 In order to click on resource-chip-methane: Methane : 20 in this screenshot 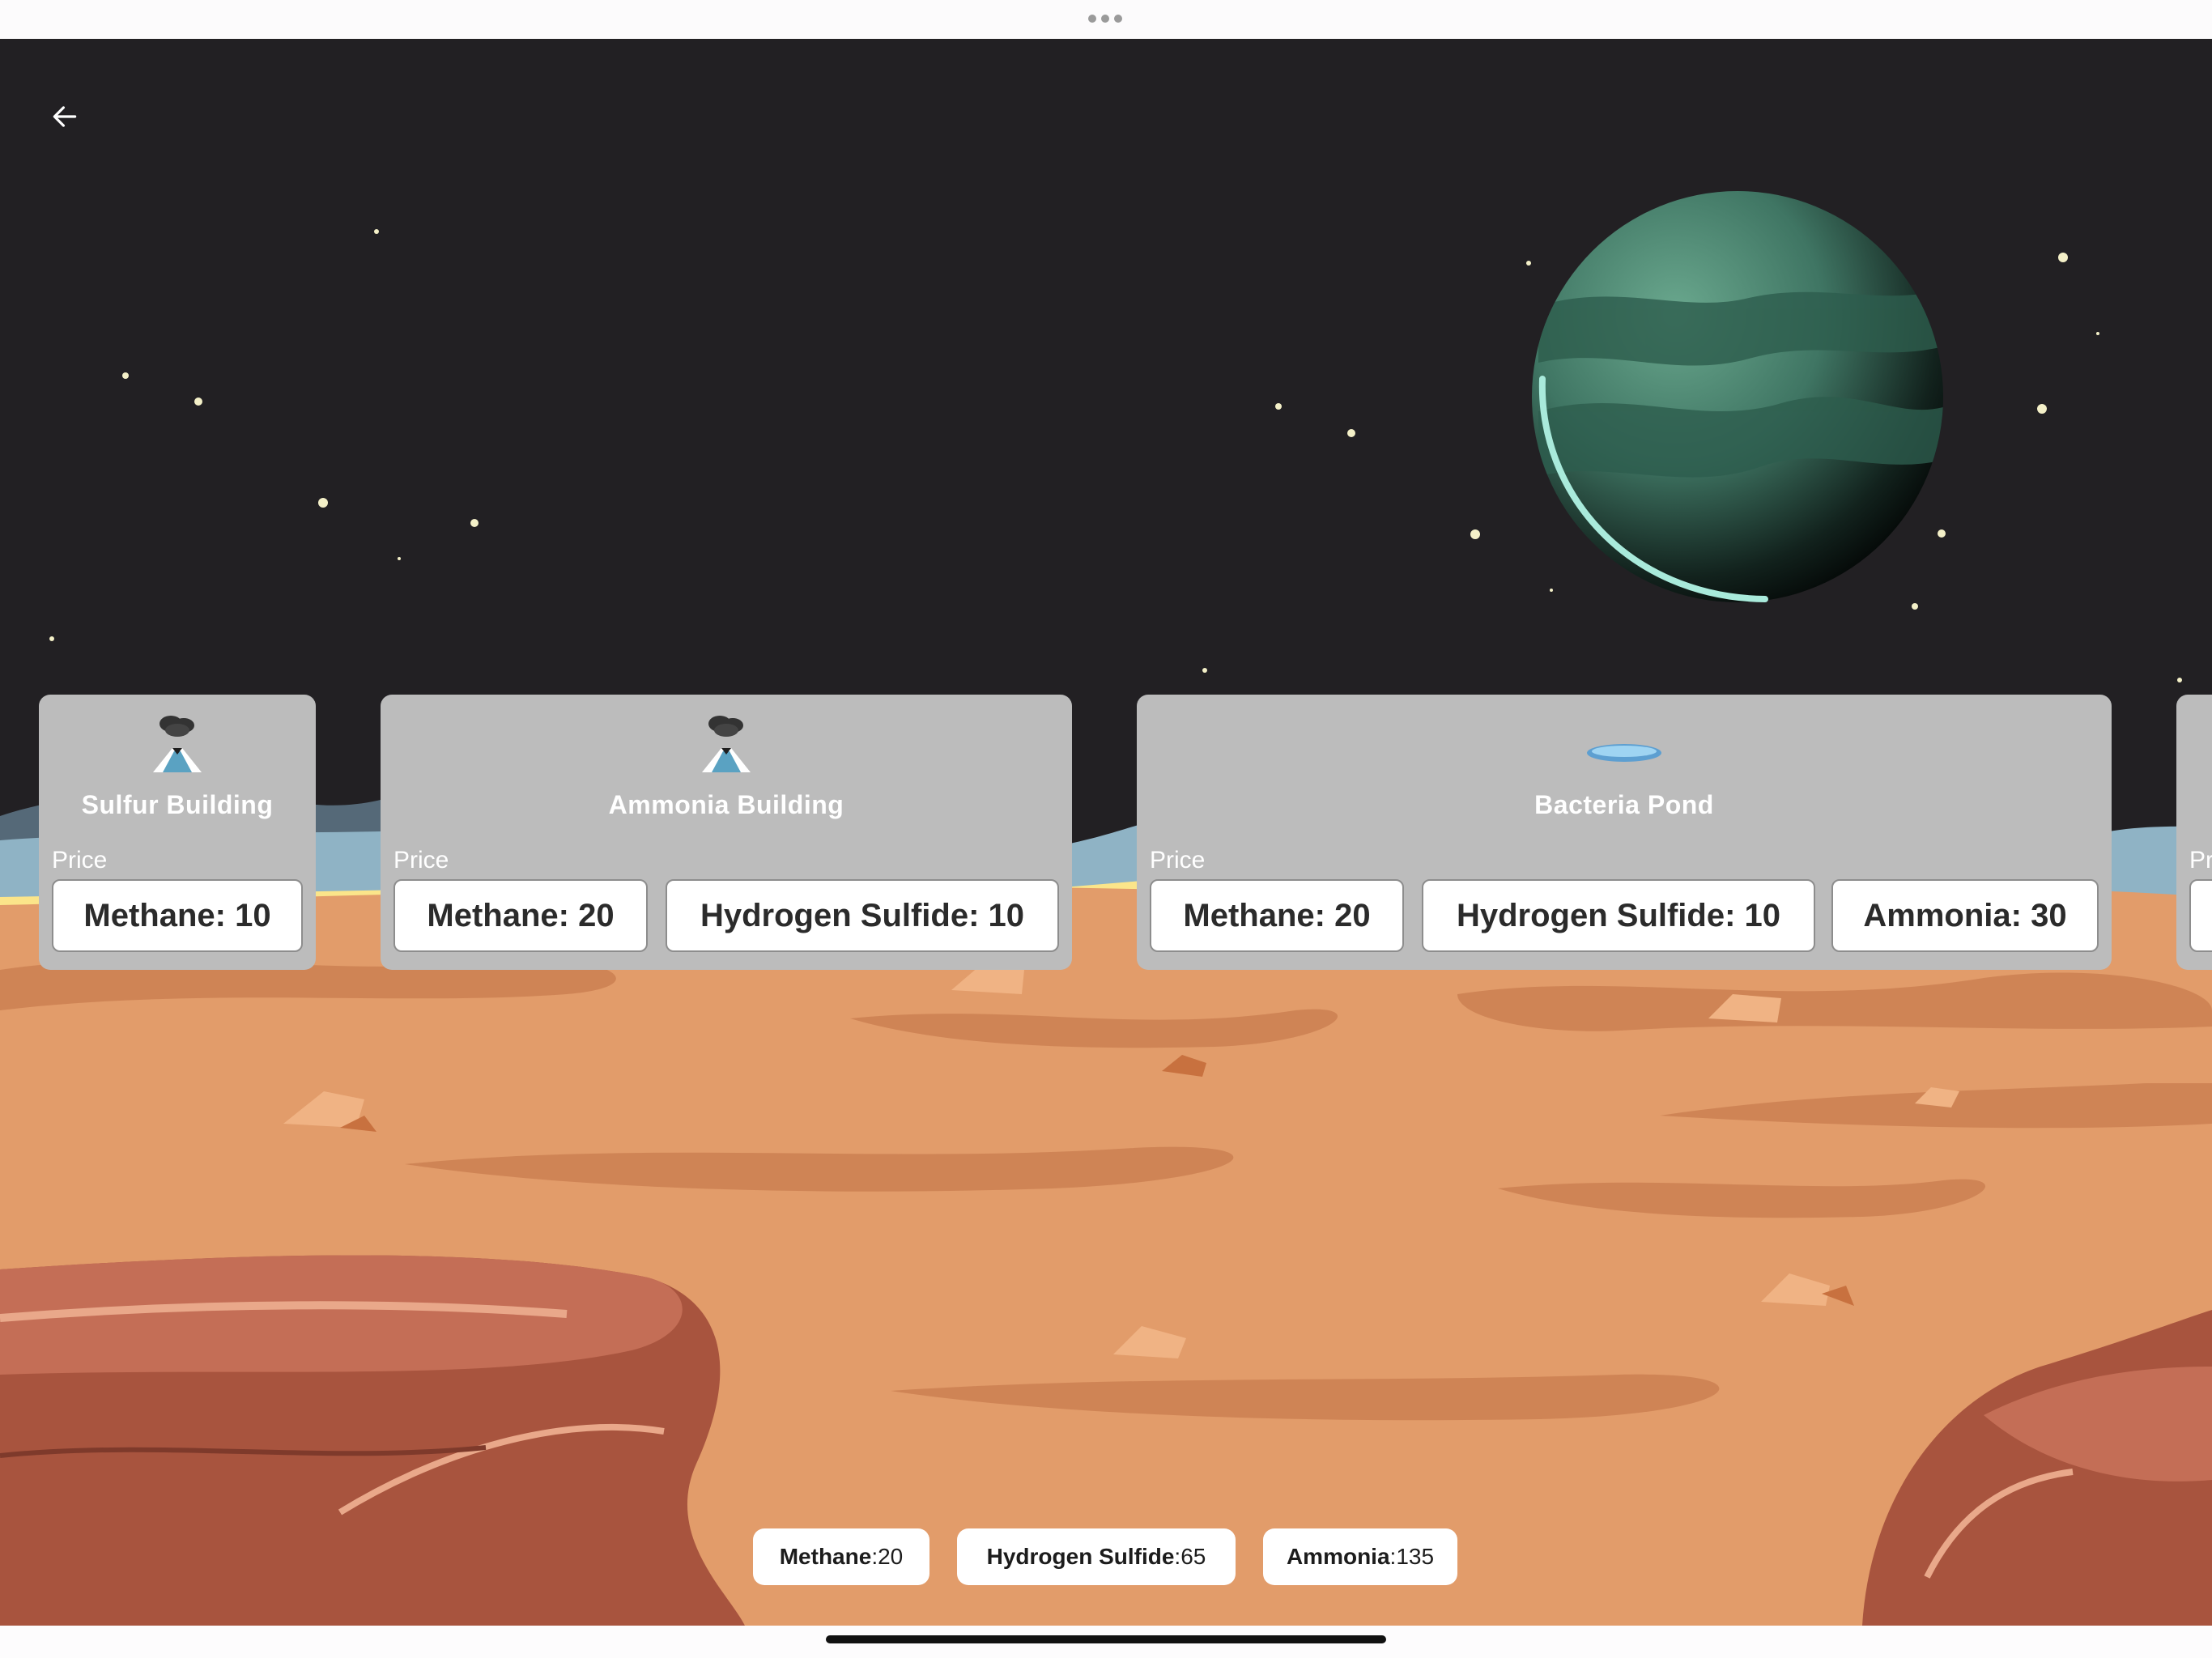, I will do `click(841, 1556)`.